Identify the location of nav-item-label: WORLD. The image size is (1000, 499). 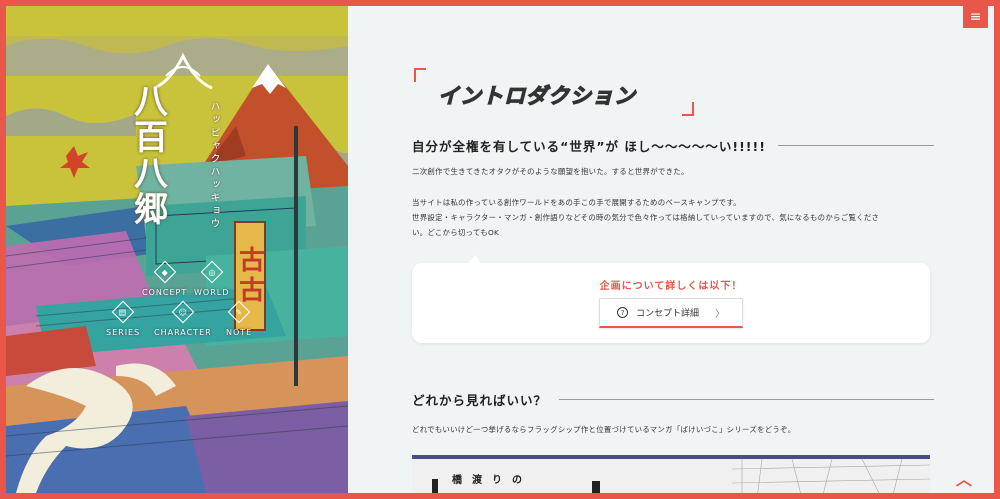
(212, 292).